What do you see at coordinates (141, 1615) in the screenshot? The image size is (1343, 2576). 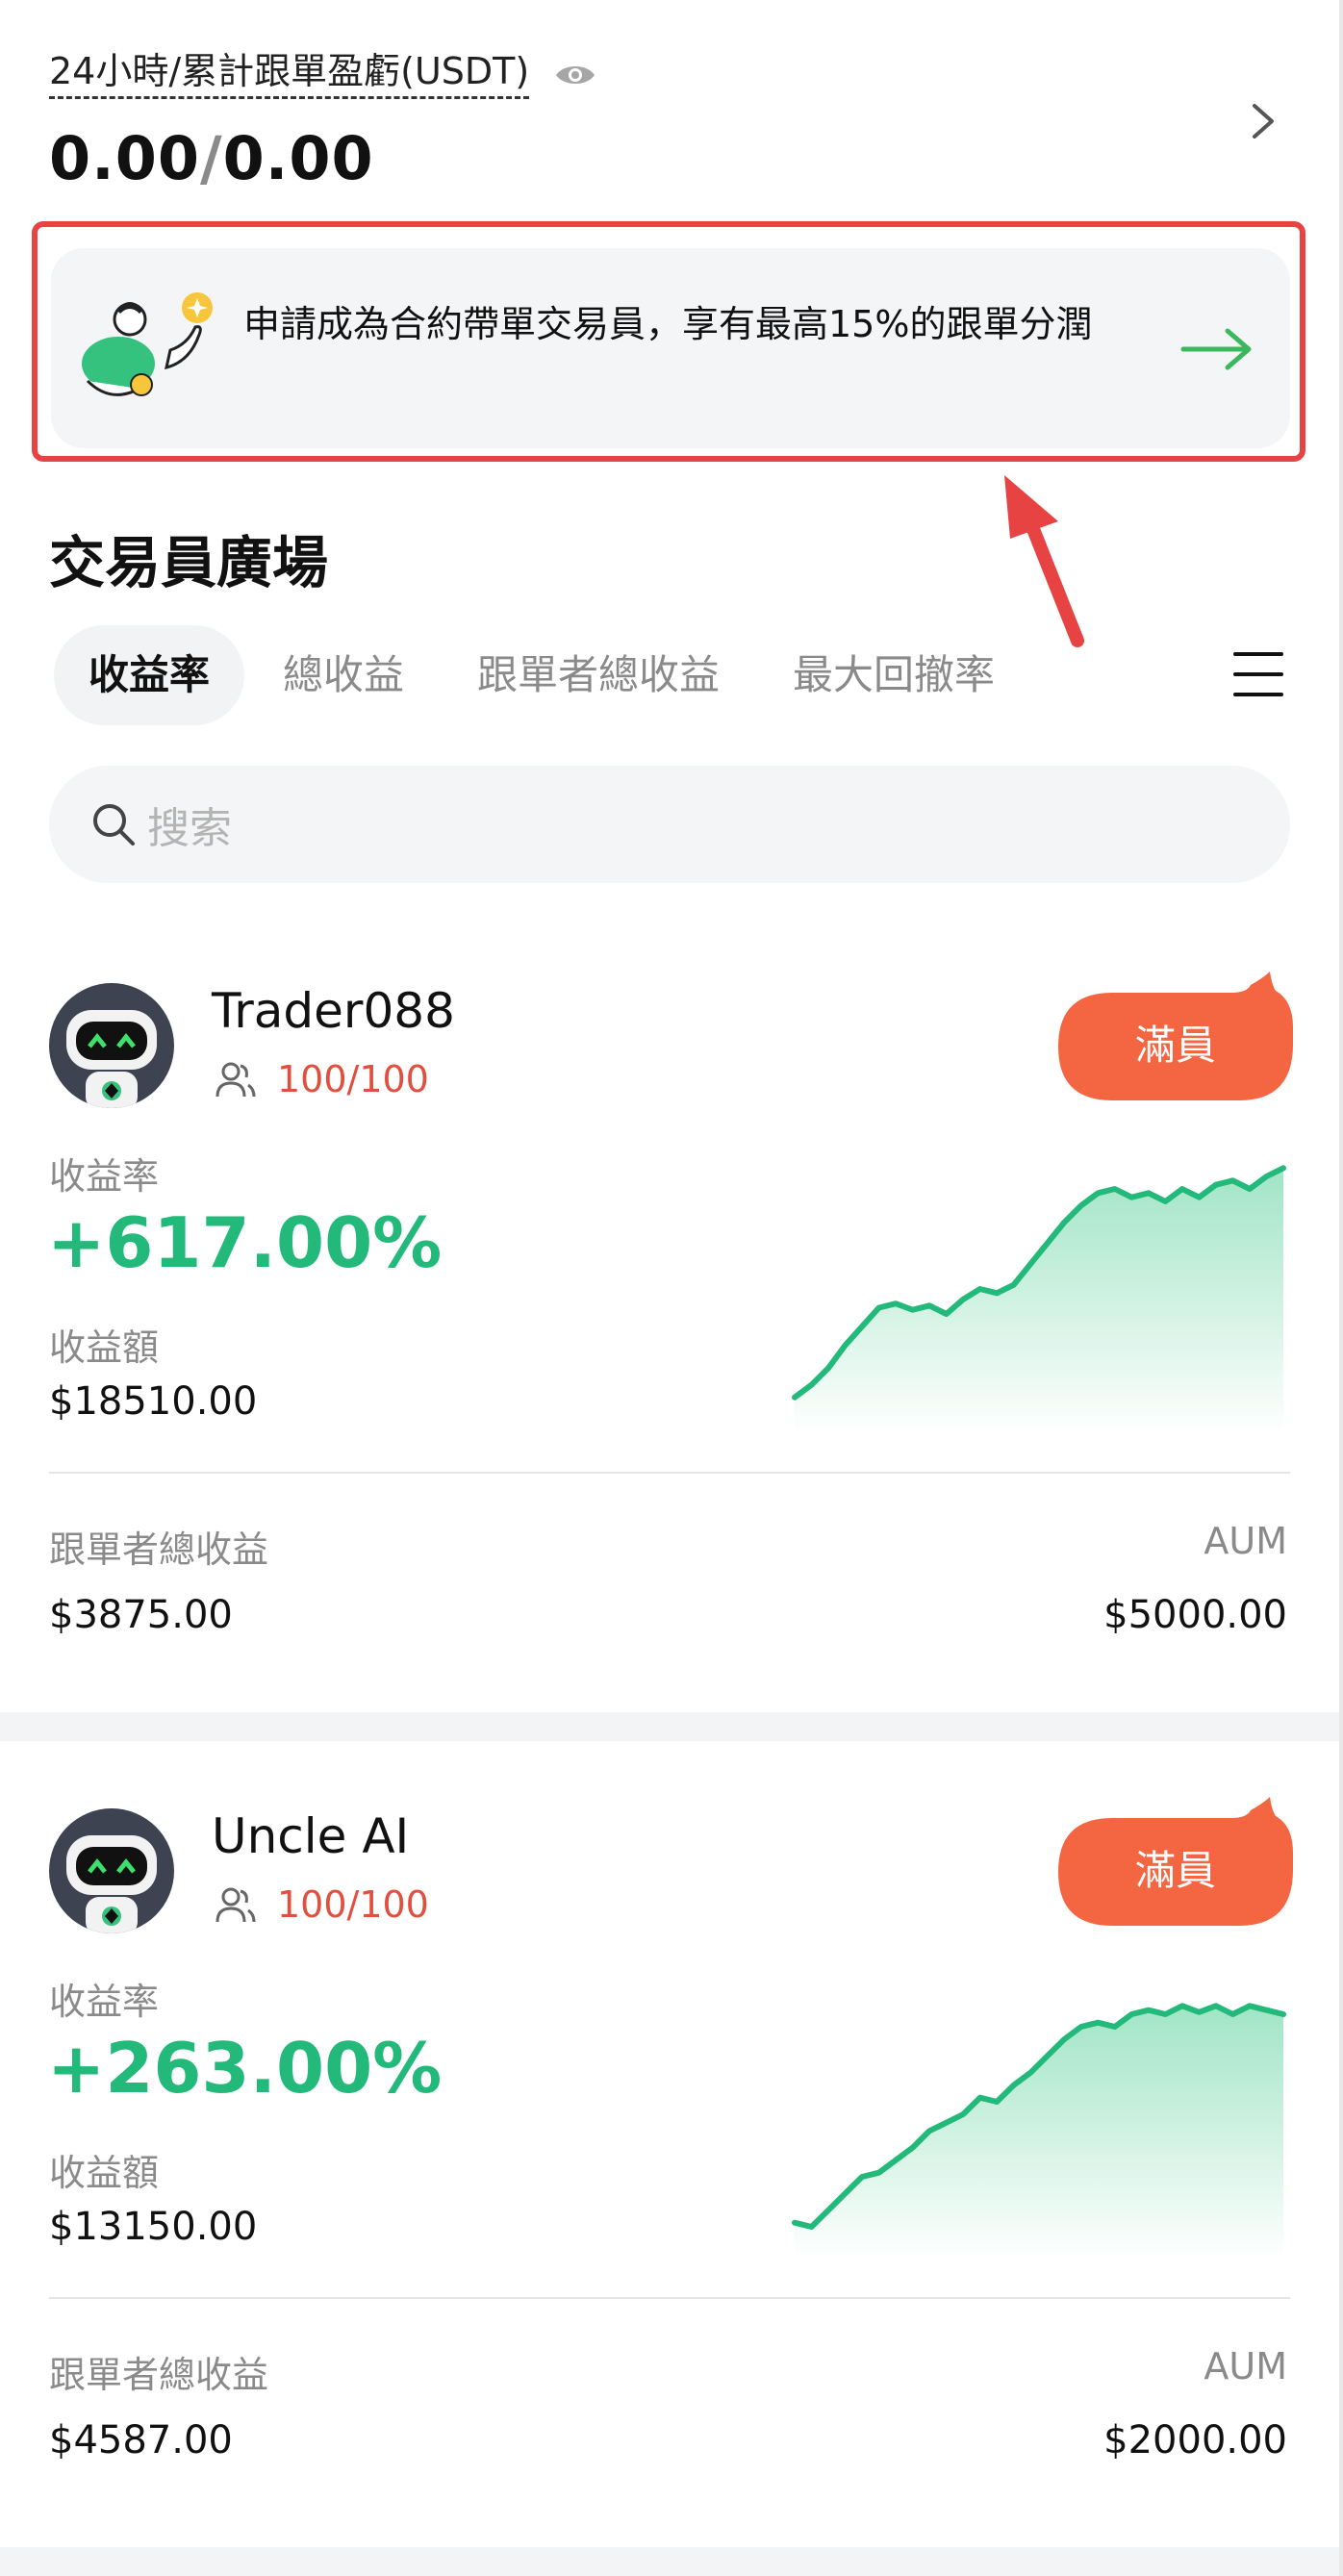 I see `follower-gain-value: $3875.00` at bounding box center [141, 1615].